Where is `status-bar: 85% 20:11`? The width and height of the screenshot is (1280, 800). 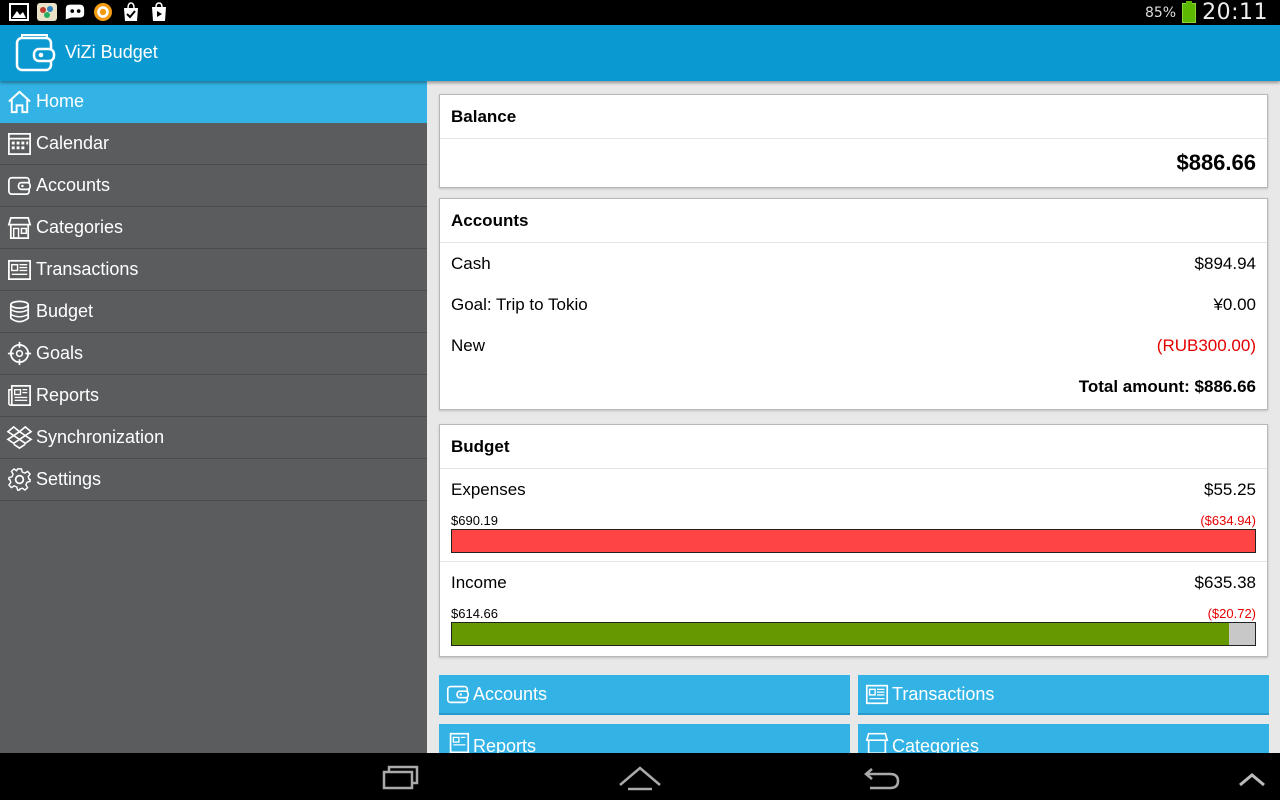 status-bar: 85% 20:11 is located at coordinates (640, 12).